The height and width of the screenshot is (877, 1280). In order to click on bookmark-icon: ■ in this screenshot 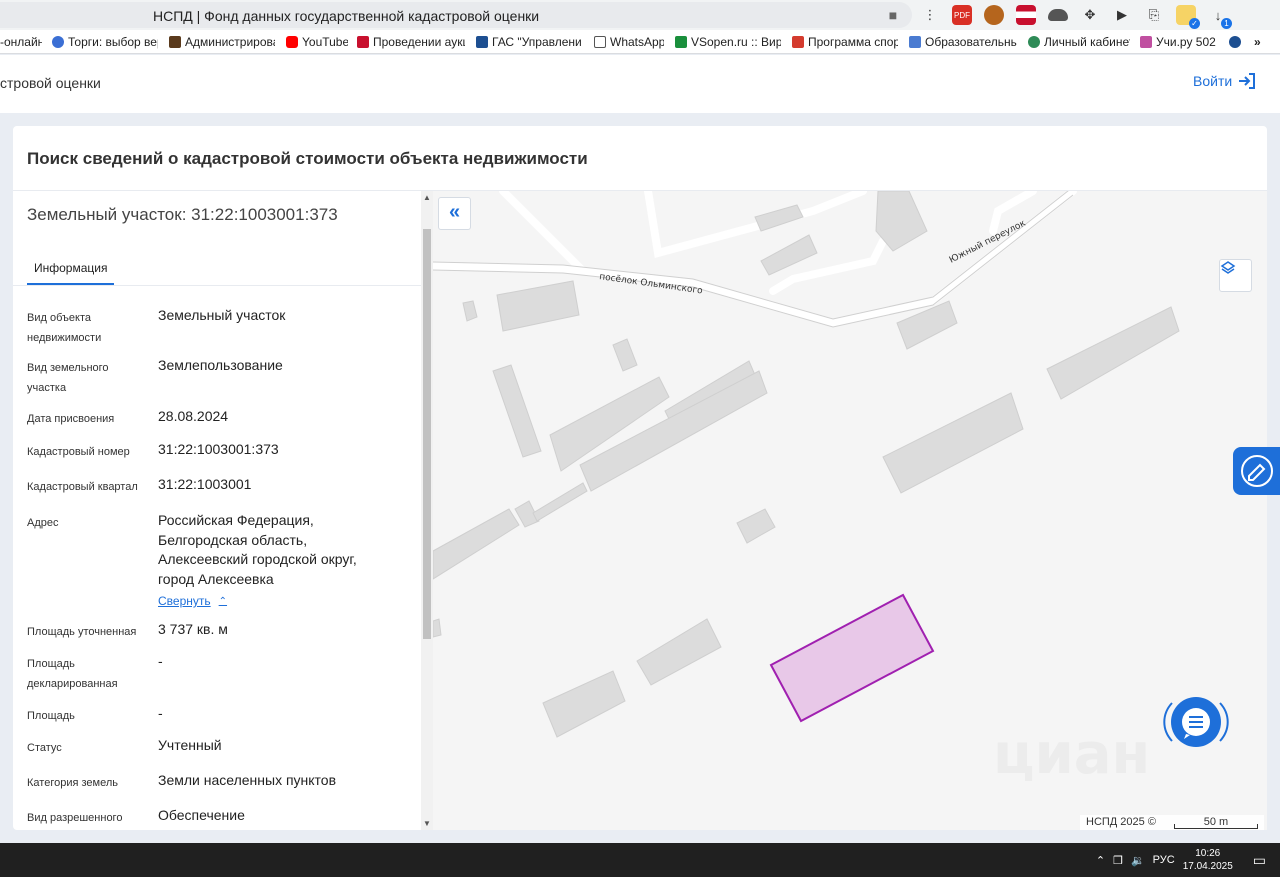, I will do `click(893, 15)`.